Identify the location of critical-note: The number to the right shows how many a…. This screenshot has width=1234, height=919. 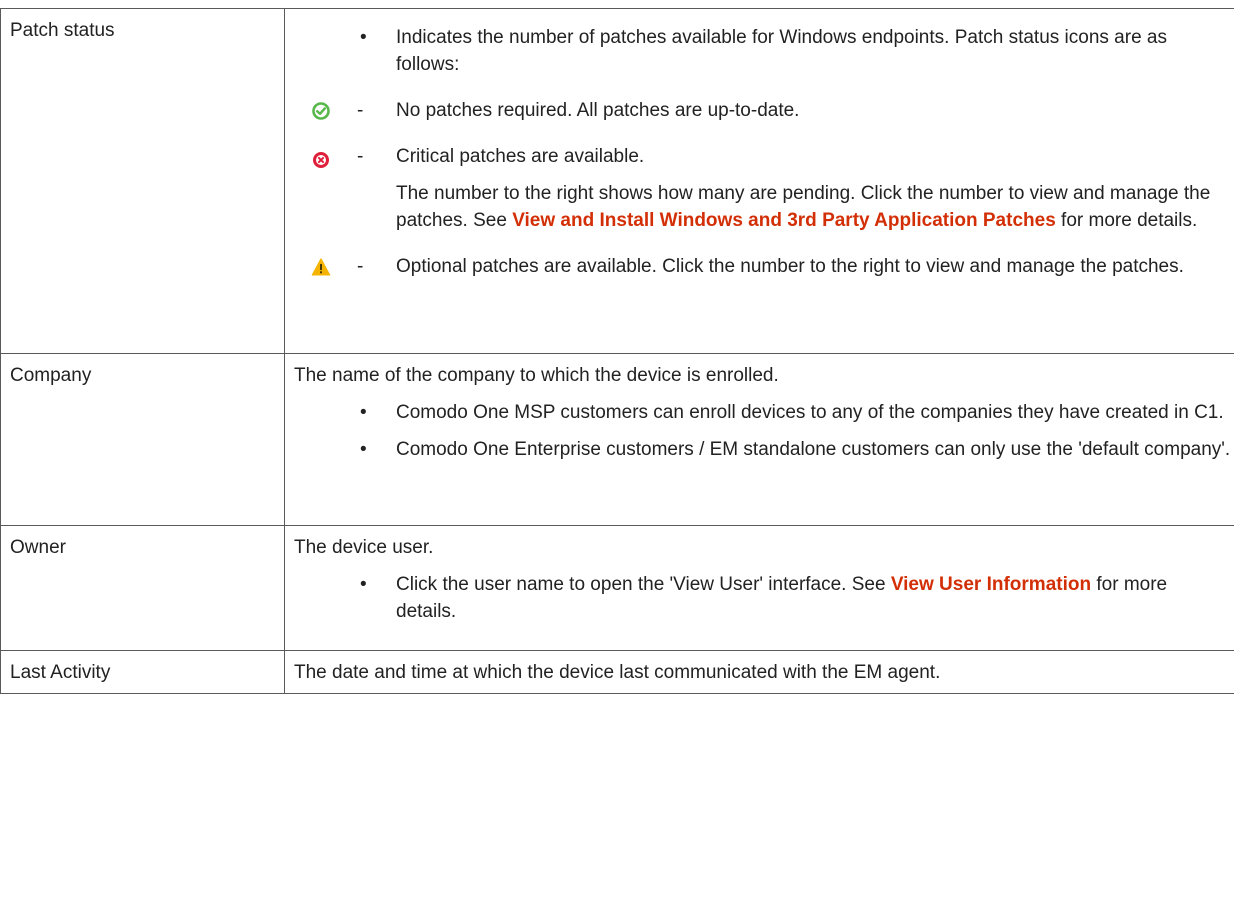
(759, 207).